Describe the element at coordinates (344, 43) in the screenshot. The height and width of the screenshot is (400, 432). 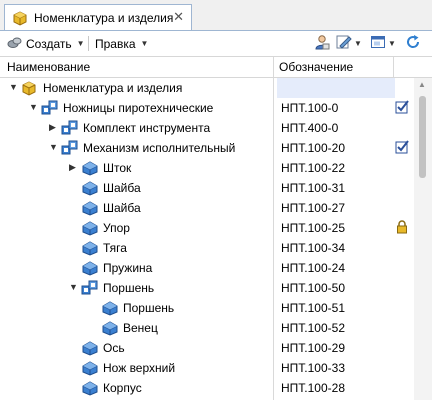
I see `pencil-icon` at that location.